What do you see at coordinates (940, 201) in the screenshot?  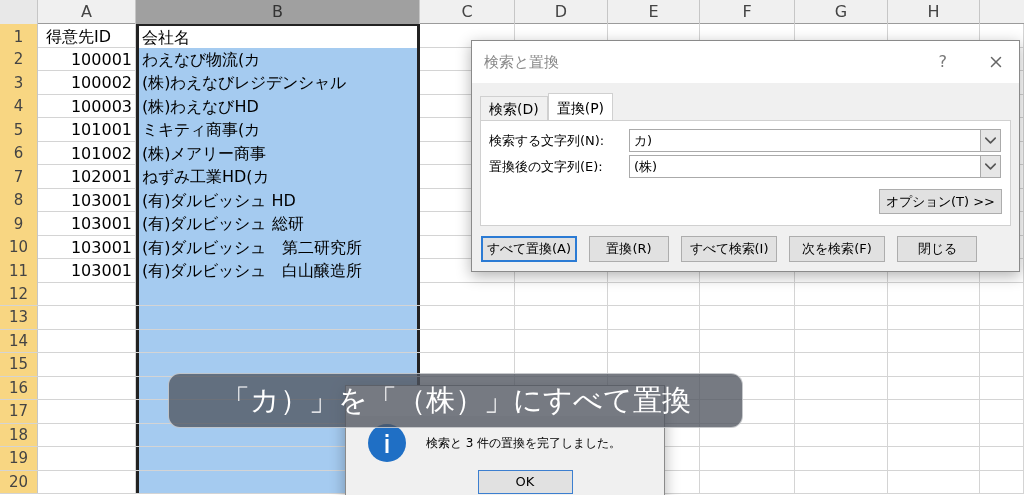 I see `options-button: オプション(T) >>` at bounding box center [940, 201].